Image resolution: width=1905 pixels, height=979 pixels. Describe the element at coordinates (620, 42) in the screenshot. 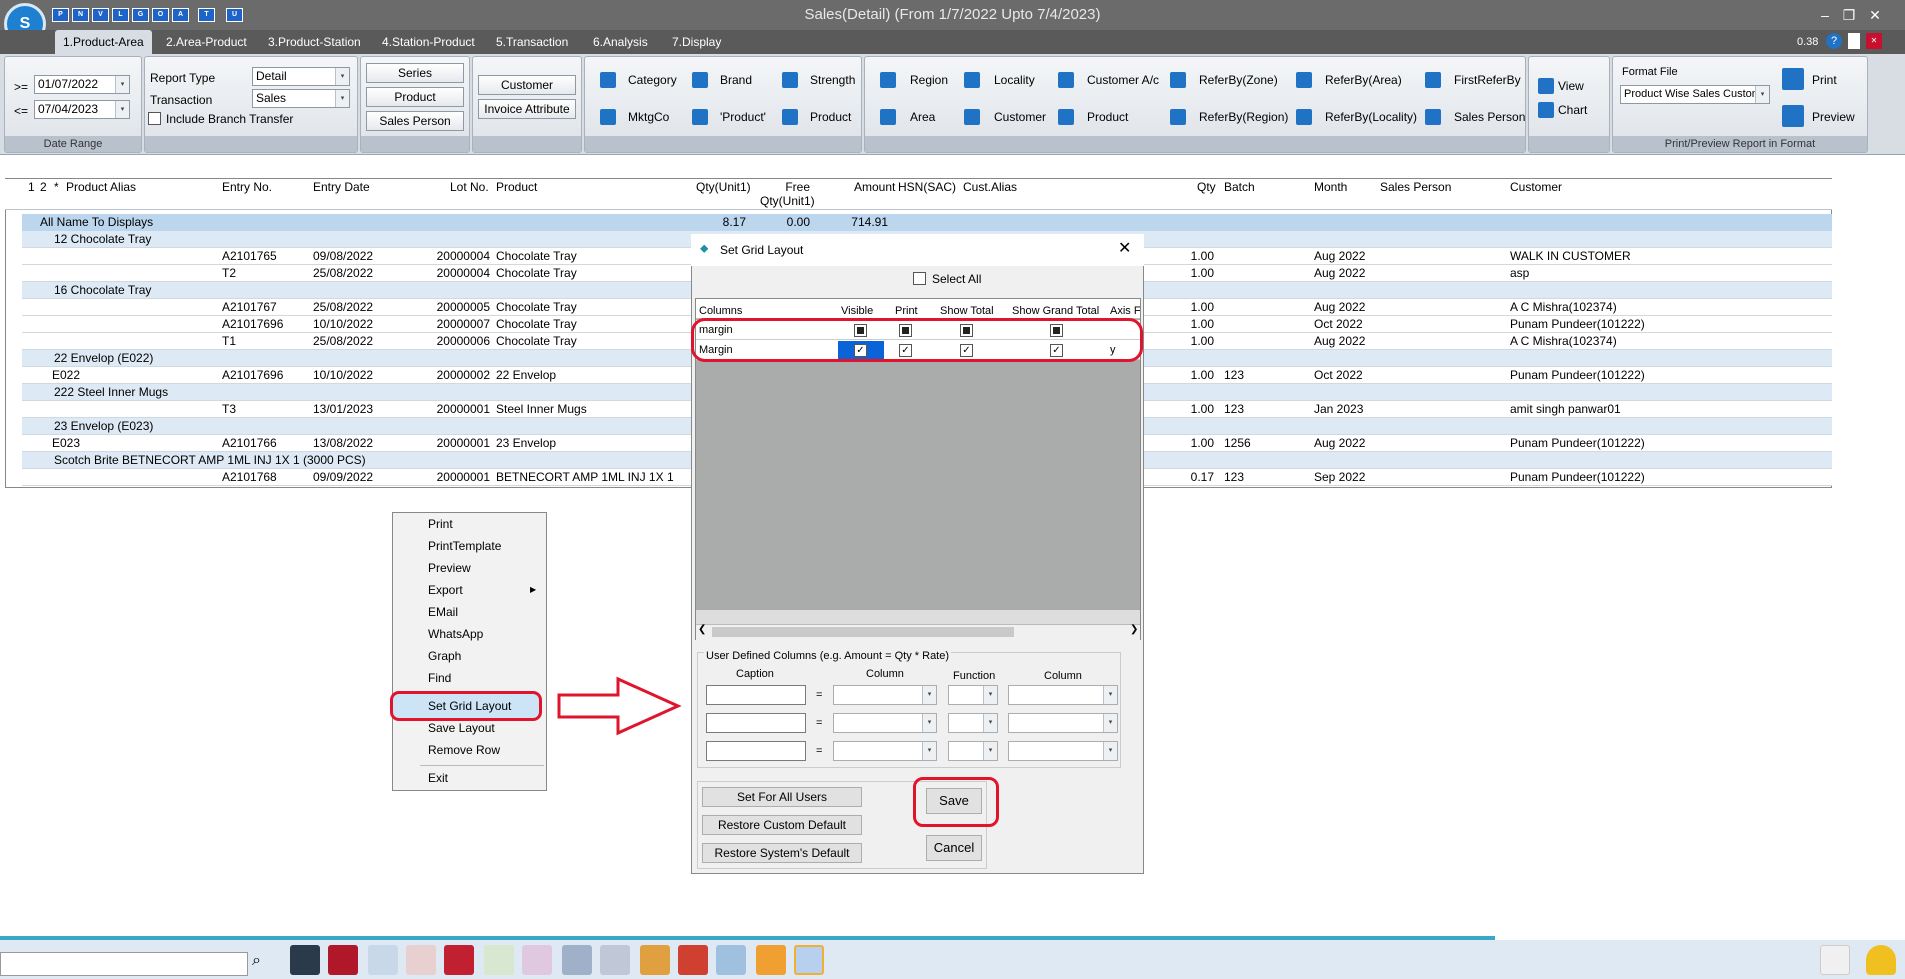

I see `tab-analysis: 6.Analysis` at that location.